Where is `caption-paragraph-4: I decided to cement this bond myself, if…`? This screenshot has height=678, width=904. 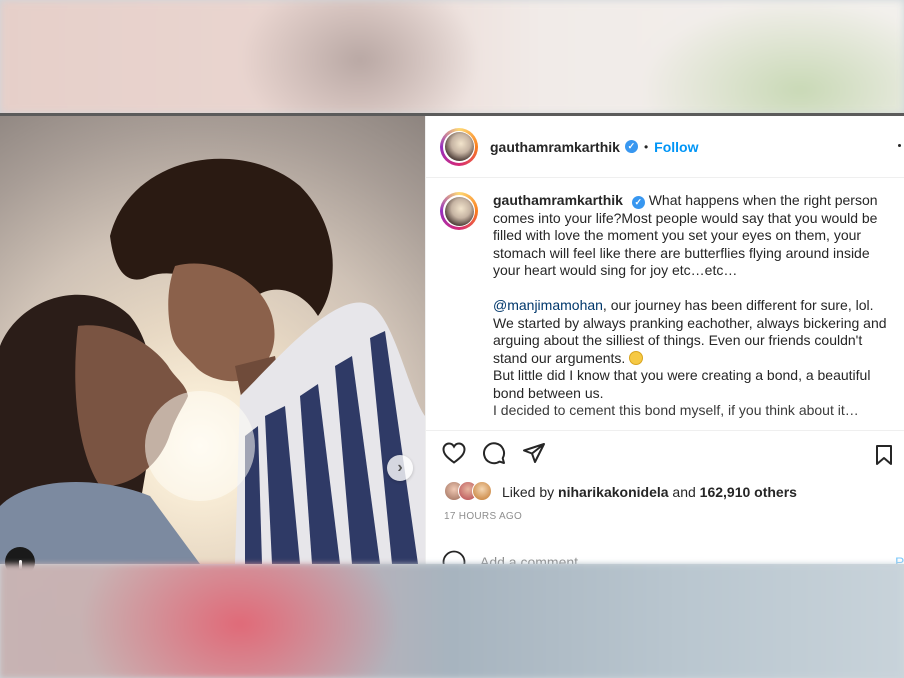 caption-paragraph-4: I decided to cement this bond myself, if… is located at coordinates (676, 410).